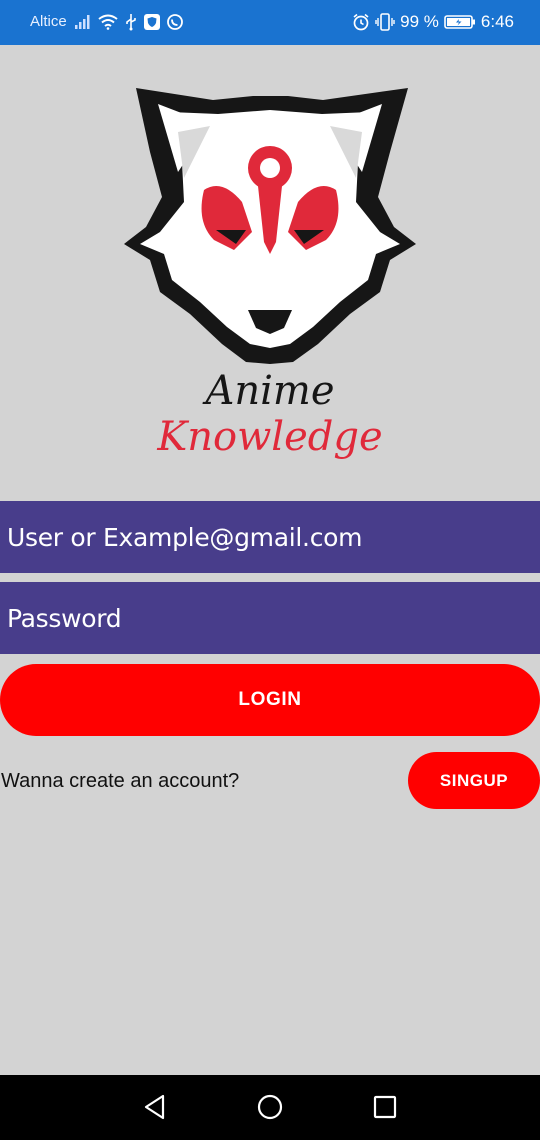 The width and height of the screenshot is (540, 1140). Describe the element at coordinates (269, 437) in the screenshot. I see `logo-text-knowledge: Knowledge` at that location.